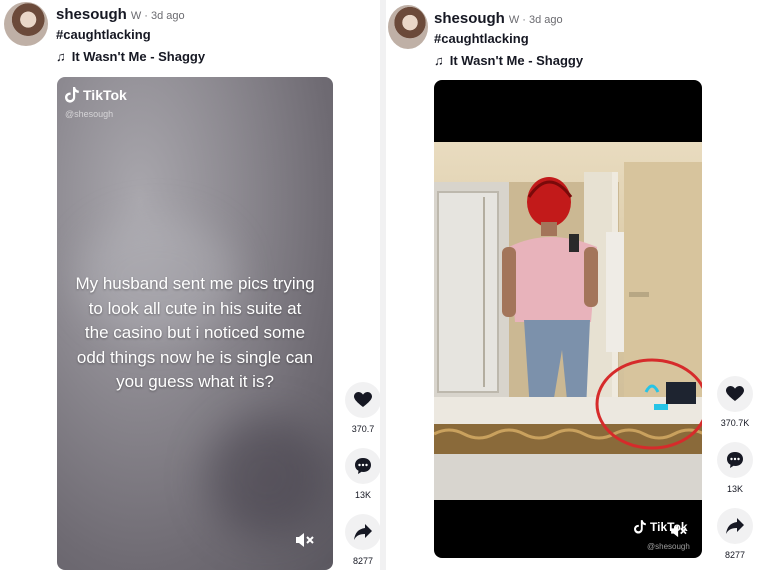  Describe the element at coordinates (735, 423) in the screenshot. I see `like-count: 370.7K` at that location.